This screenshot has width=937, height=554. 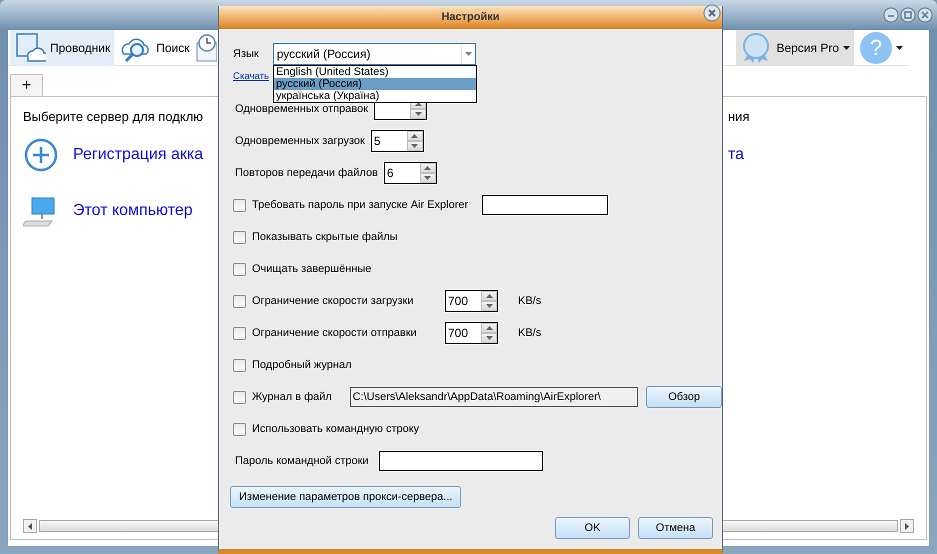 I want to click on field-label: Подробный журнал, so click(x=302, y=365).